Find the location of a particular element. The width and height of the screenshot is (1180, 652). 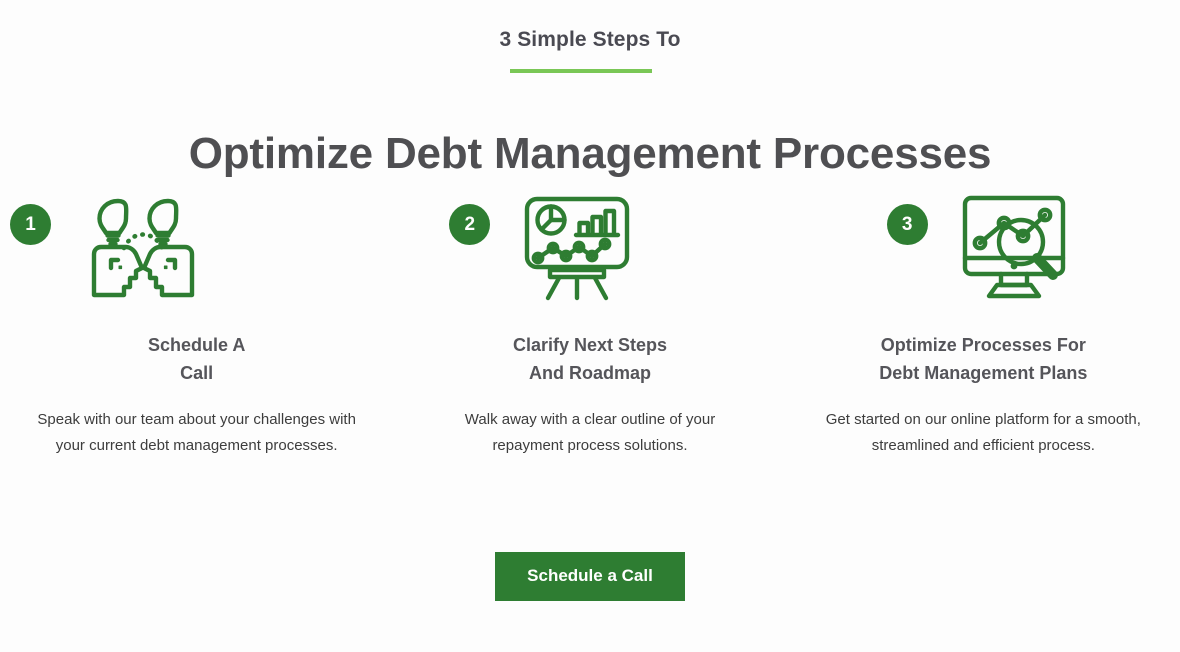

step-1-title-line1: Schedule A is located at coordinates (196, 345).